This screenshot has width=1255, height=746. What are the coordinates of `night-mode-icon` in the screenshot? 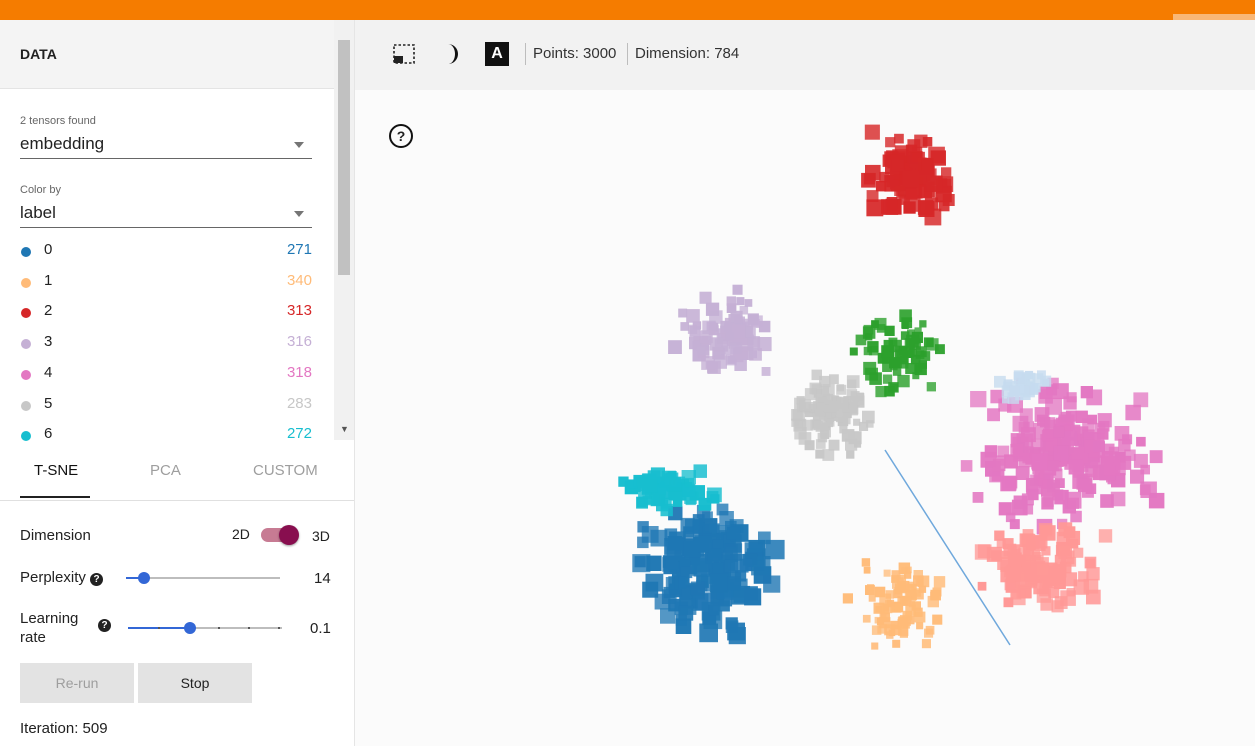 It's located at (453, 54).